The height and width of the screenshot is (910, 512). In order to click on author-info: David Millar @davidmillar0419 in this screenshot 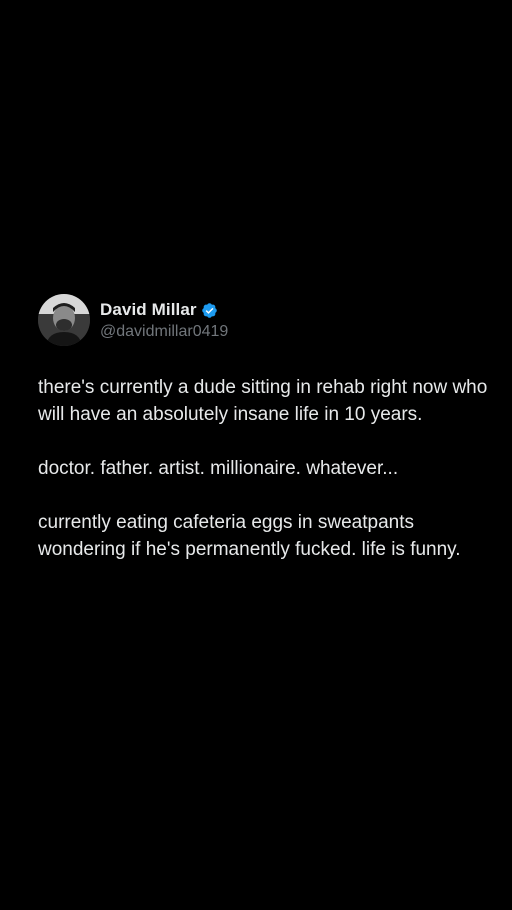, I will do `click(164, 320)`.